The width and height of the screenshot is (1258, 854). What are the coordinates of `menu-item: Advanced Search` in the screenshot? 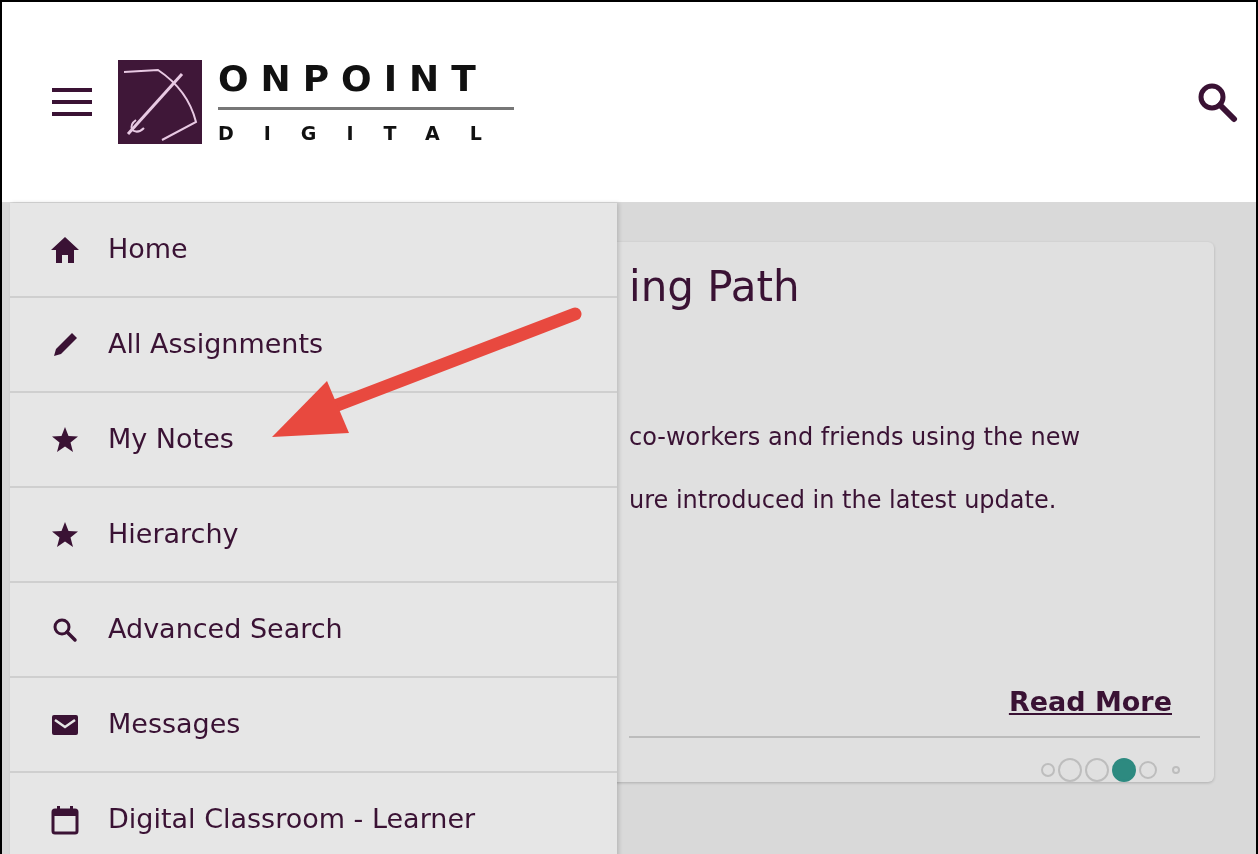 It's located at (313, 630).